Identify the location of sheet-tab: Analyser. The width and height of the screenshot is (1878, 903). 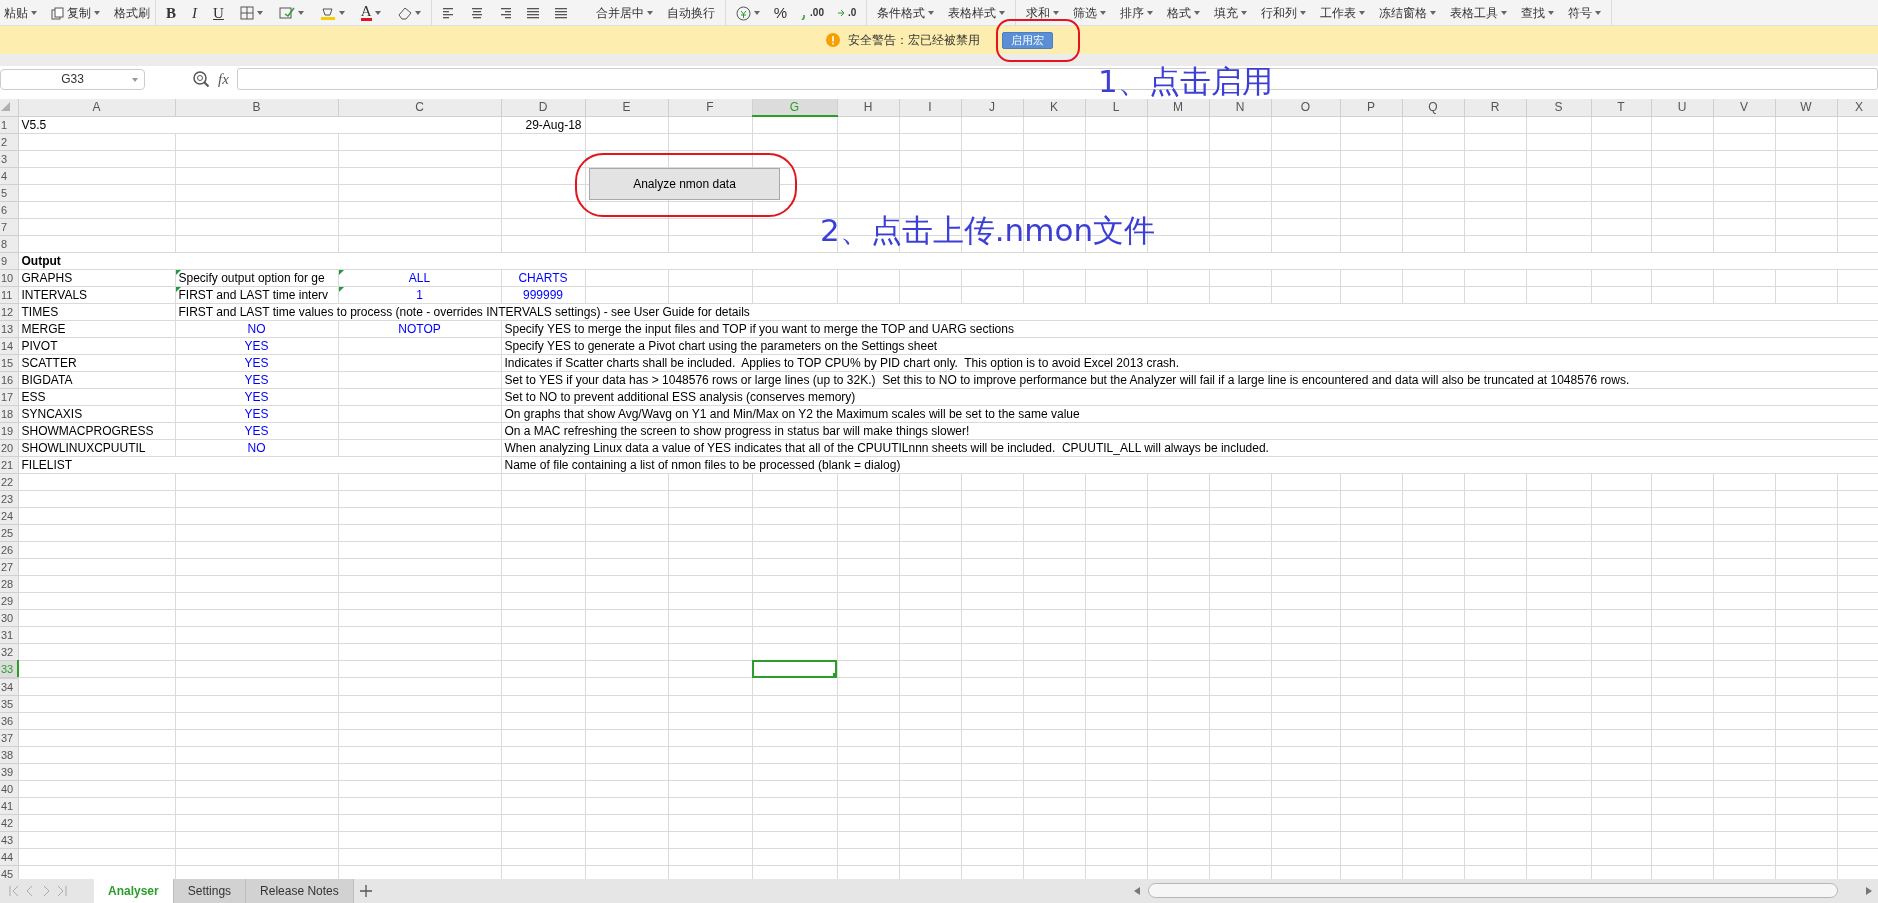
(134, 891).